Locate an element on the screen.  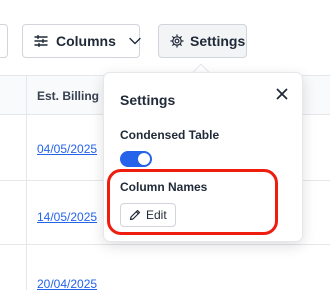
row-divider is located at coordinates (165, 244).